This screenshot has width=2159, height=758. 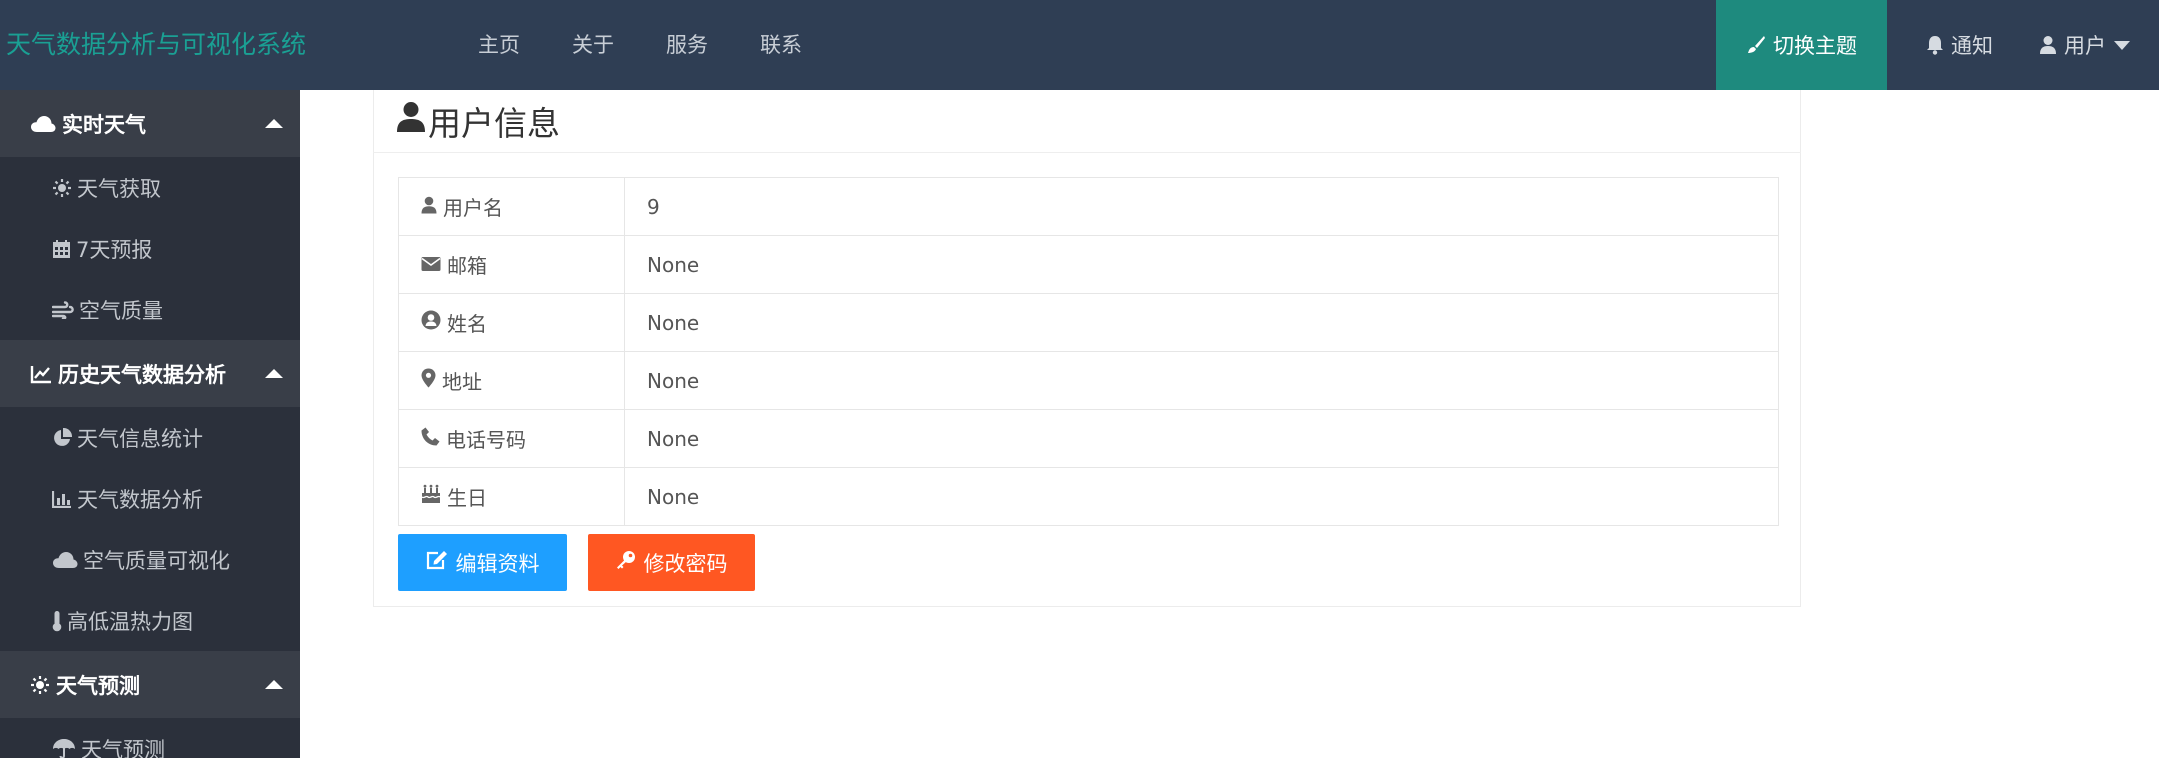 What do you see at coordinates (156, 45) in the screenshot?
I see `app-logo-title: 天气数据分析与可视化系统` at bounding box center [156, 45].